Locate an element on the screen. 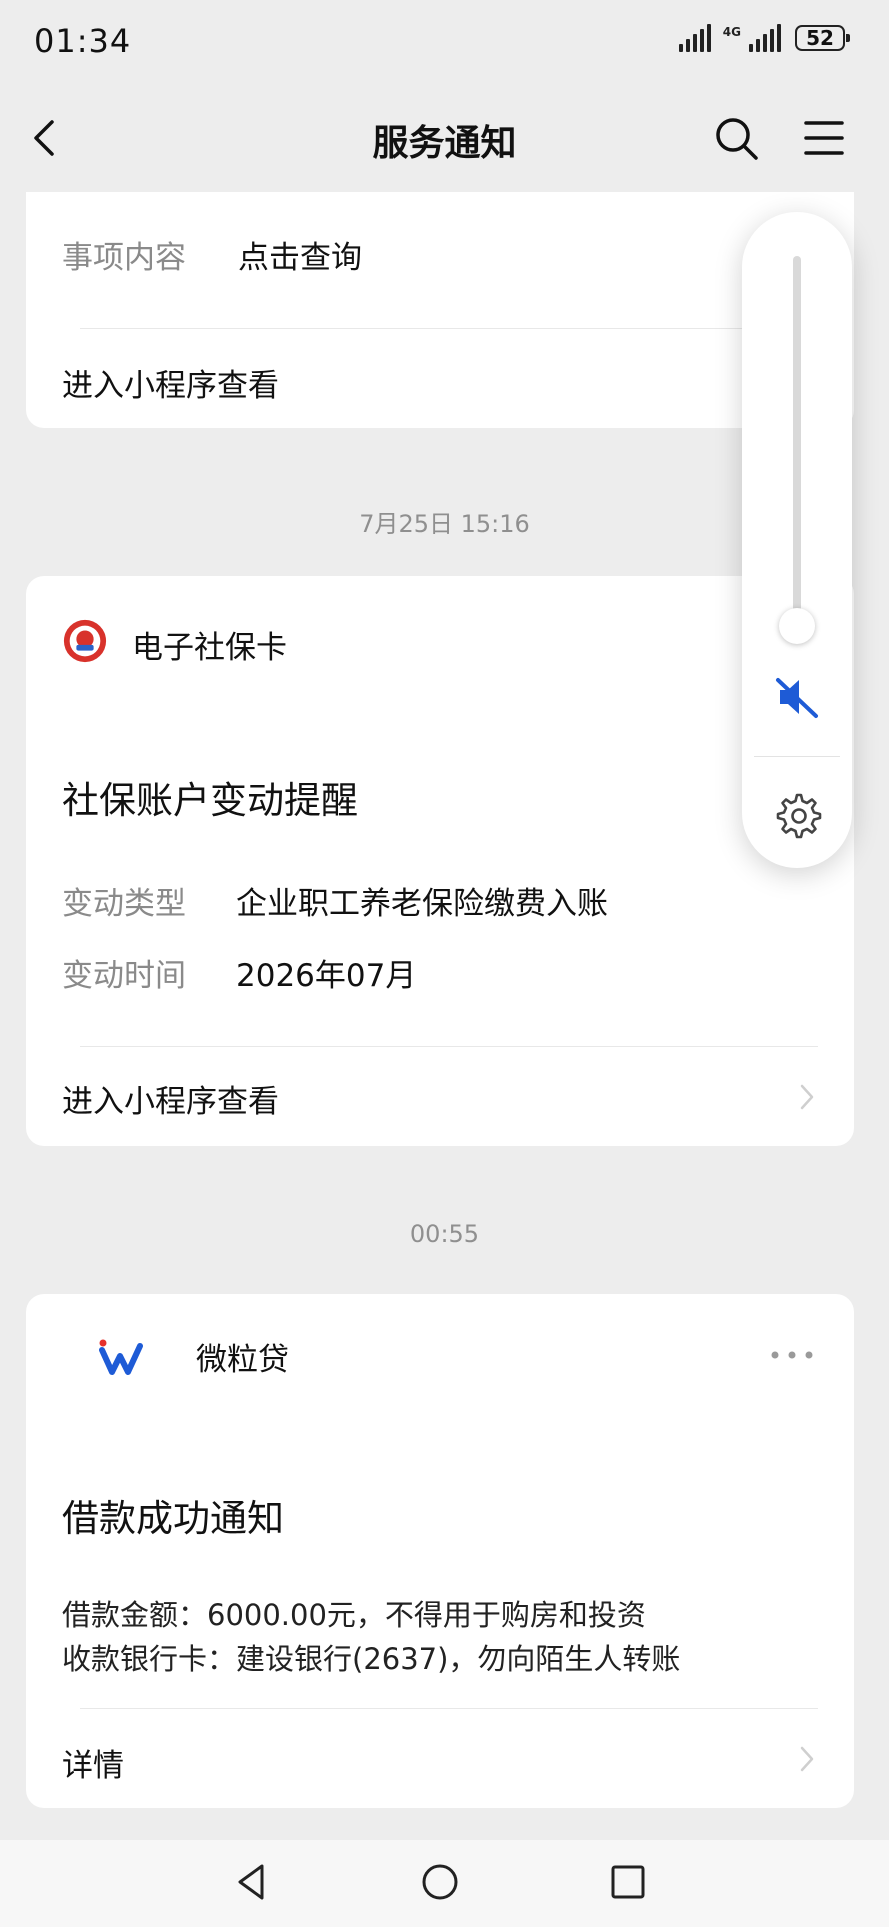 The height and width of the screenshot is (1927, 889). volume-slider-track is located at coordinates (797, 441).